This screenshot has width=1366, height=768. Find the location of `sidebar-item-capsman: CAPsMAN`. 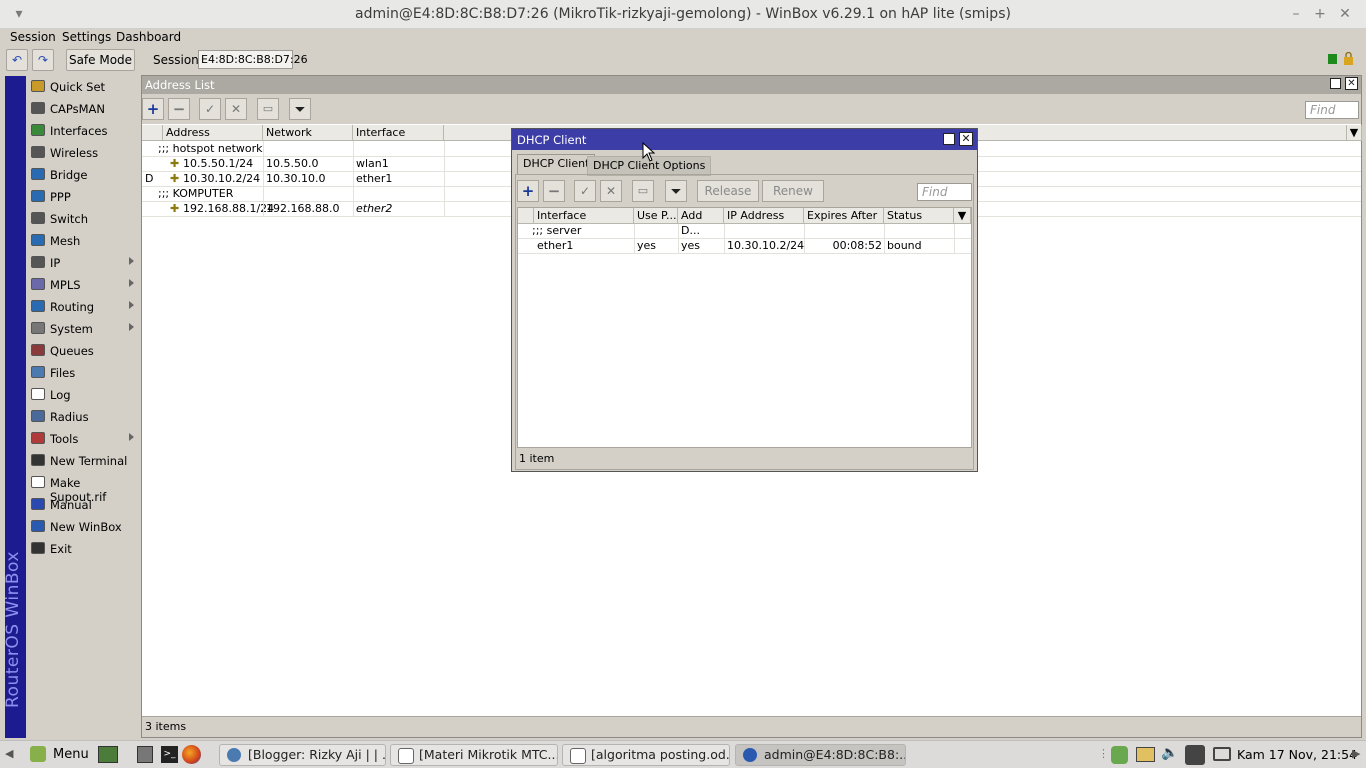

sidebar-item-capsman: CAPsMAN is located at coordinates (83, 109).